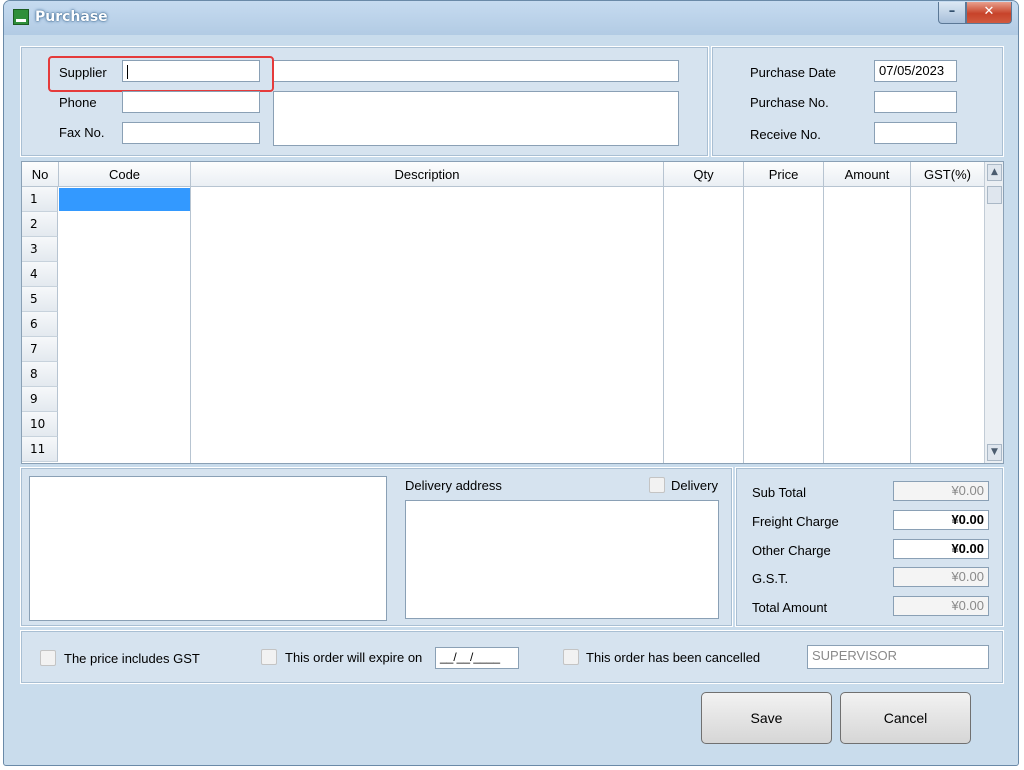 This screenshot has height=770, width=1024. Describe the element at coordinates (40, 249) in the screenshot. I see `row-number: 3` at that location.